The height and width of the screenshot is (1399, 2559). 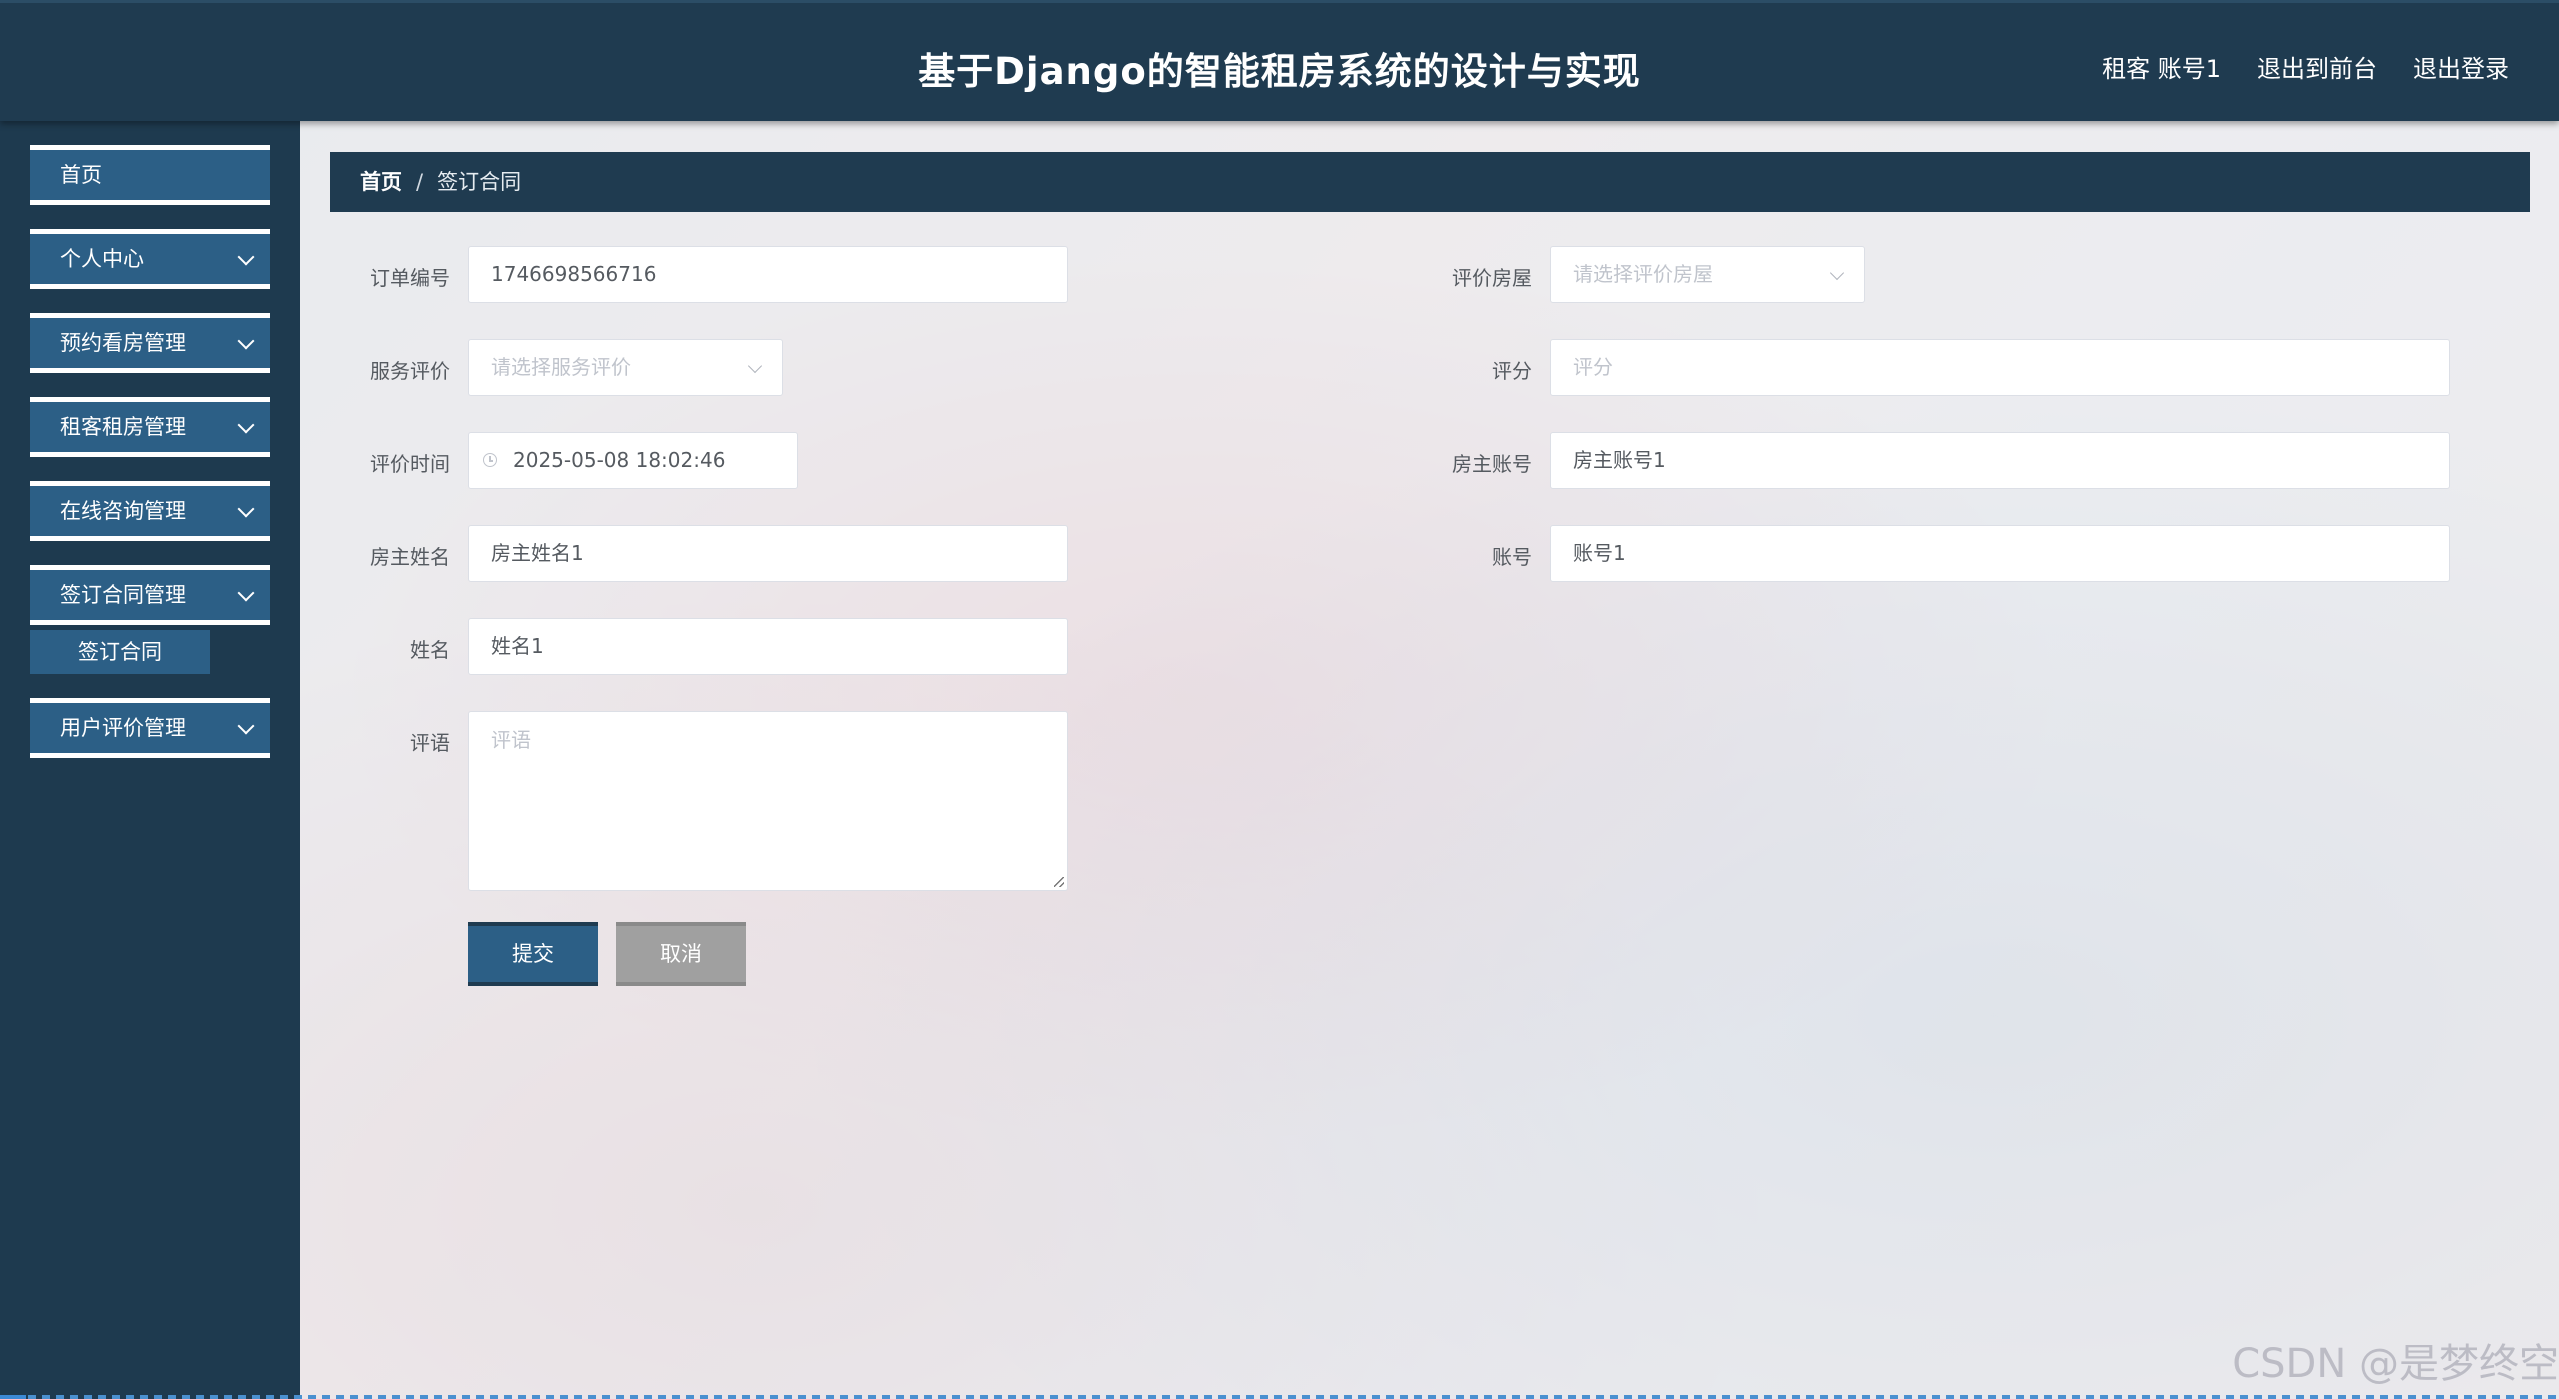 What do you see at coordinates (2317, 66) in the screenshot?
I see `exit-to-frontend-link: 退出到前台` at bounding box center [2317, 66].